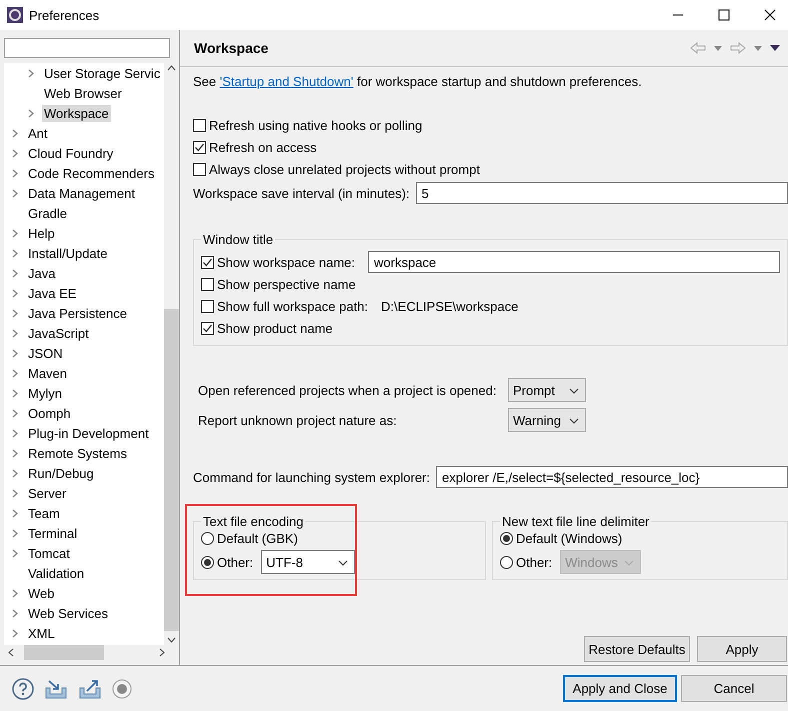 The width and height of the screenshot is (788, 711). What do you see at coordinates (298, 420) in the screenshot?
I see `dropdown-label: Report unknown project nature as:` at bounding box center [298, 420].